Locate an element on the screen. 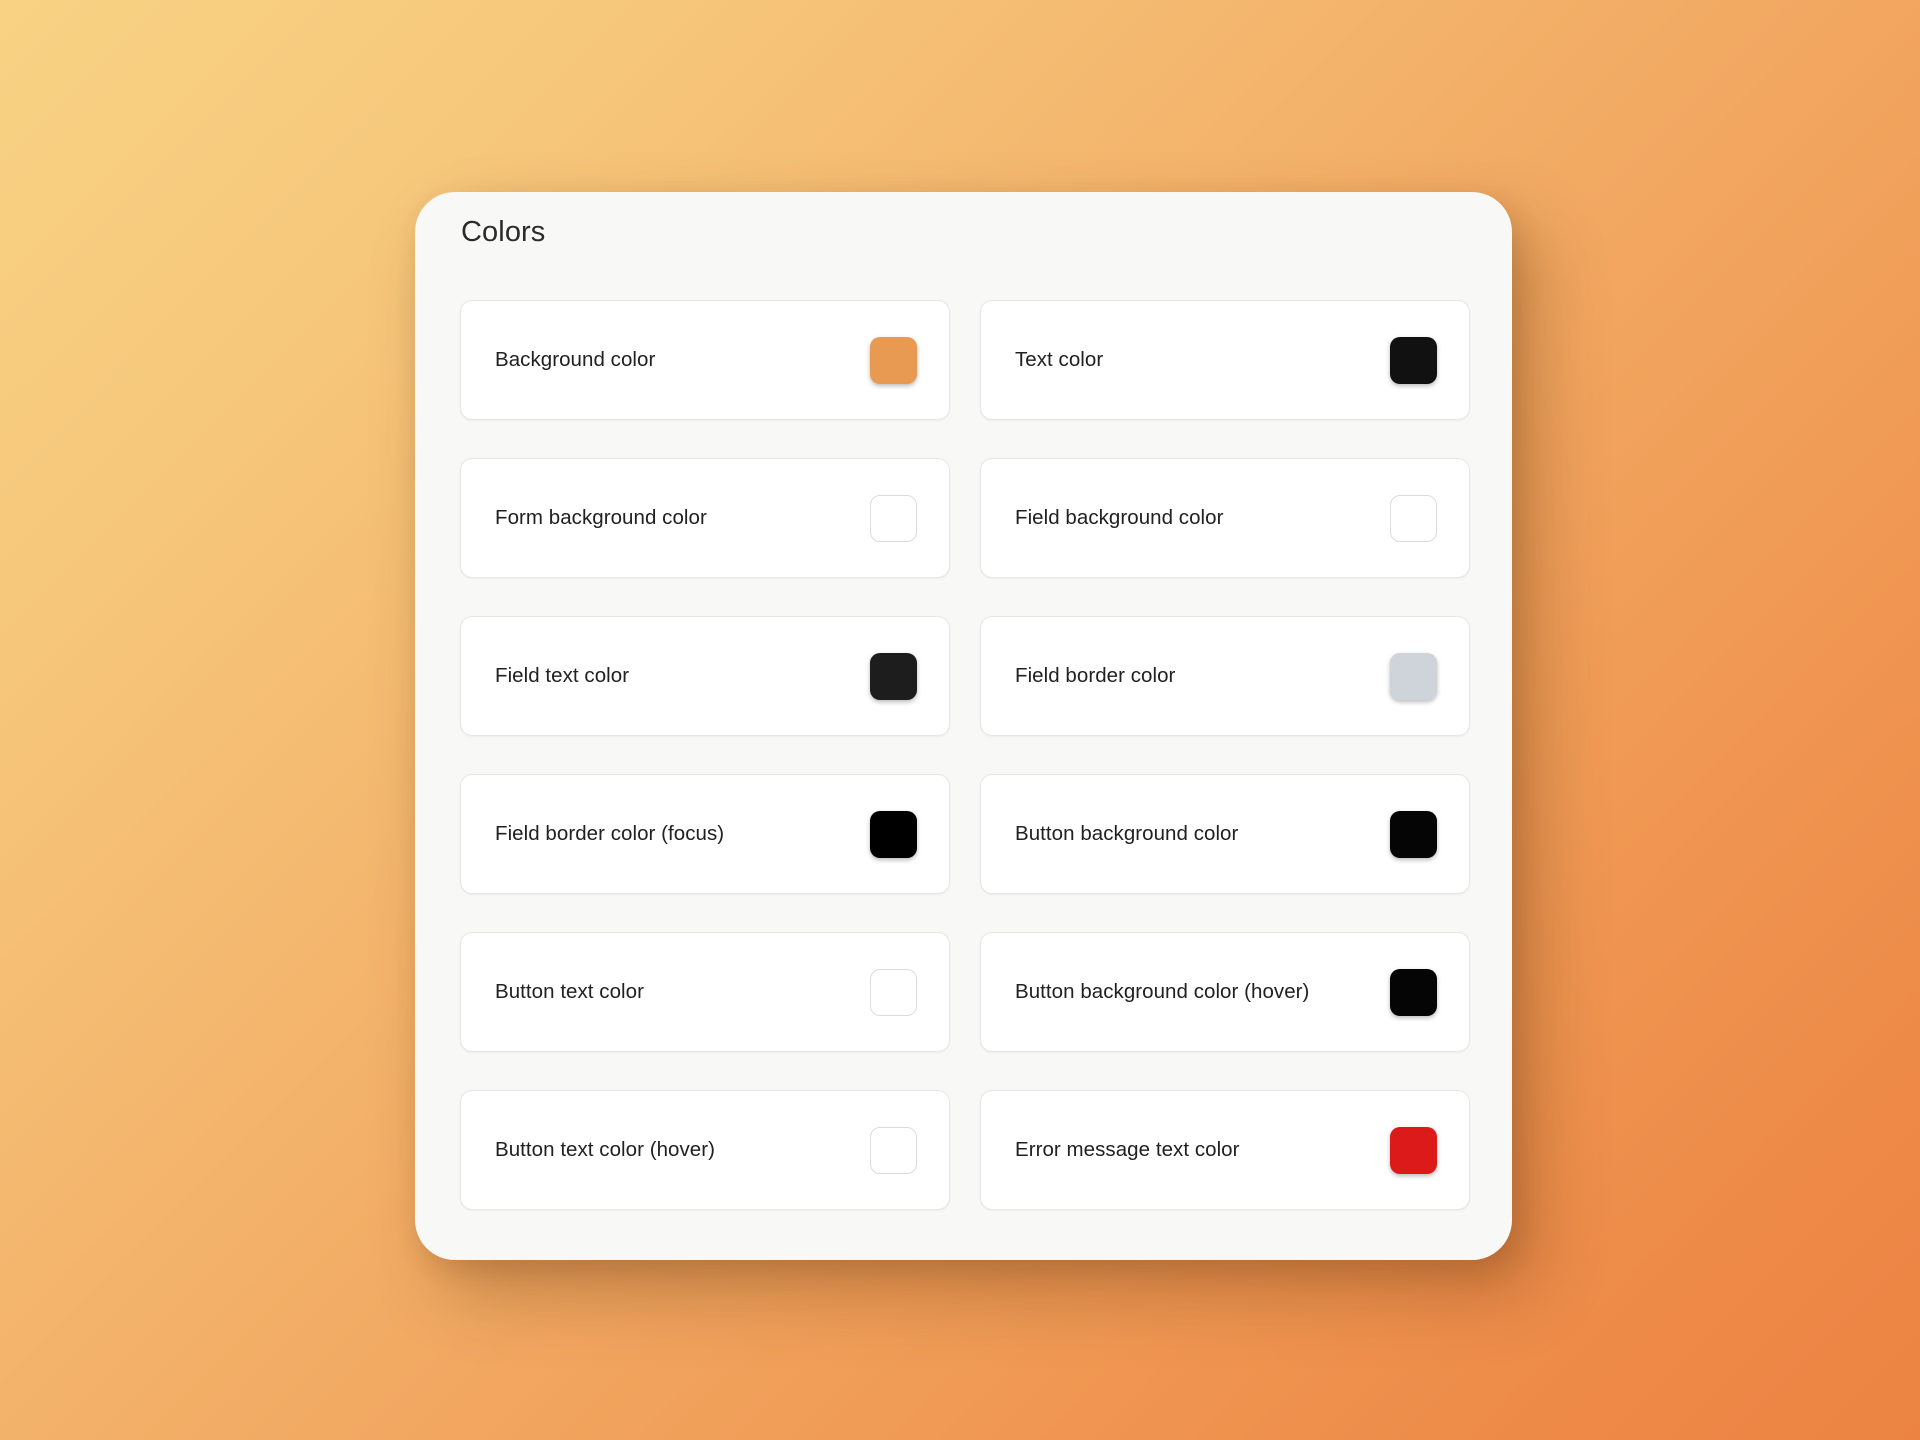  color-row-error-message-text-color: Error message text color is located at coordinates (1225, 1150).